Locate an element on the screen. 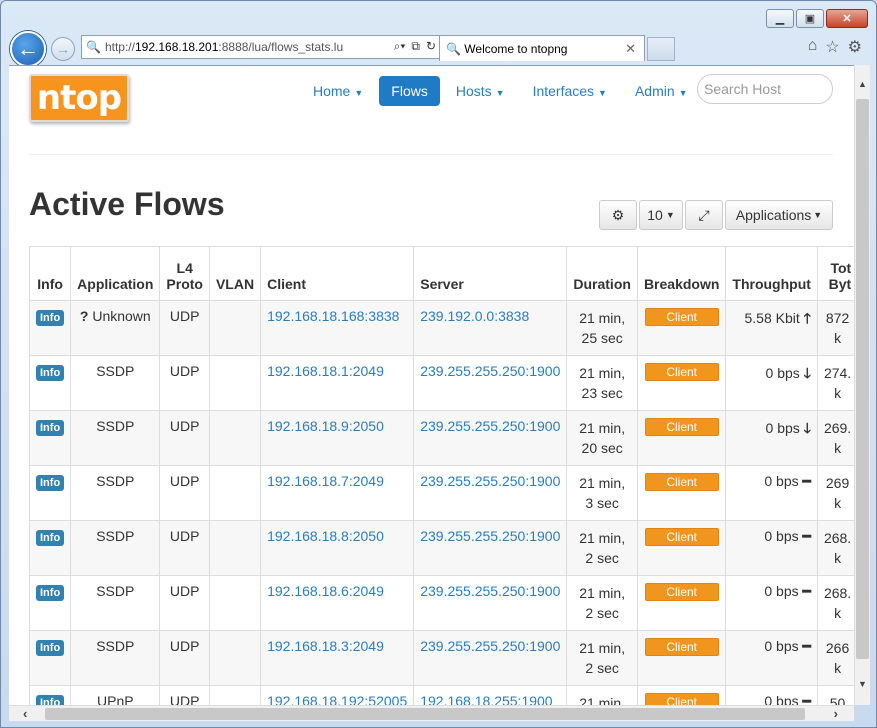  bytes-value: 269 is located at coordinates (837, 483).